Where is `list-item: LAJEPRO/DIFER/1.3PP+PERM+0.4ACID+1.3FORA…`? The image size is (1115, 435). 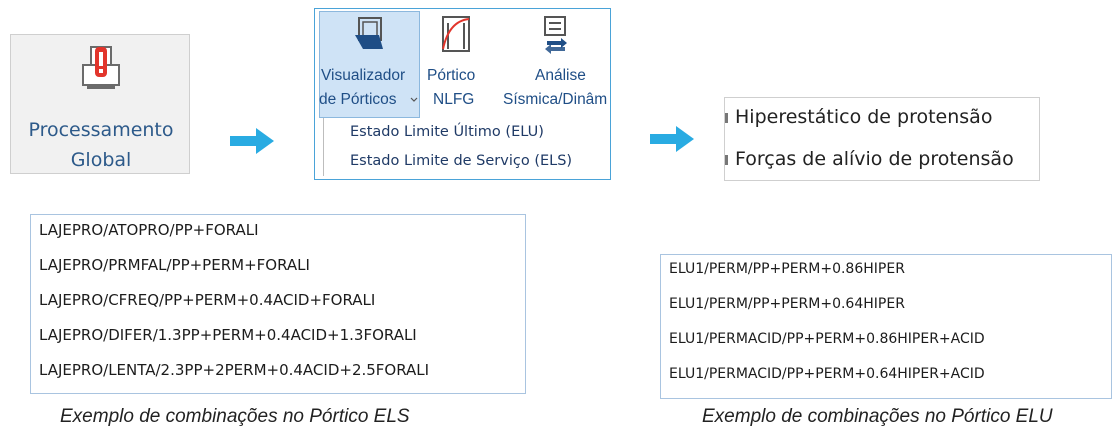
list-item: LAJEPRO/DIFER/1.3PP+PERM+0.4ACID+1.3FORA… is located at coordinates (228, 335).